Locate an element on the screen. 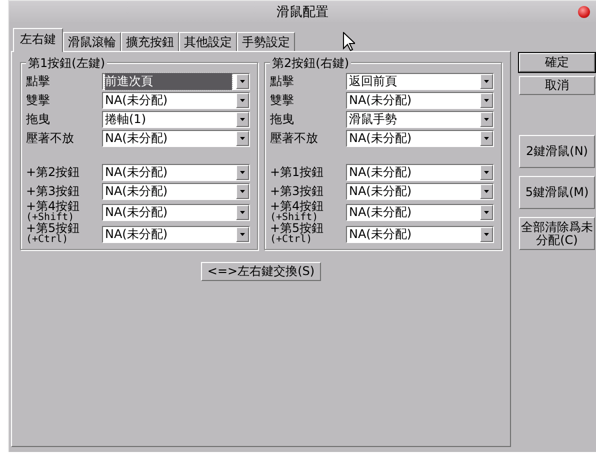 This screenshot has height=461, width=596. preset-button: 全部清除爲未分配(C) is located at coordinates (557, 233).